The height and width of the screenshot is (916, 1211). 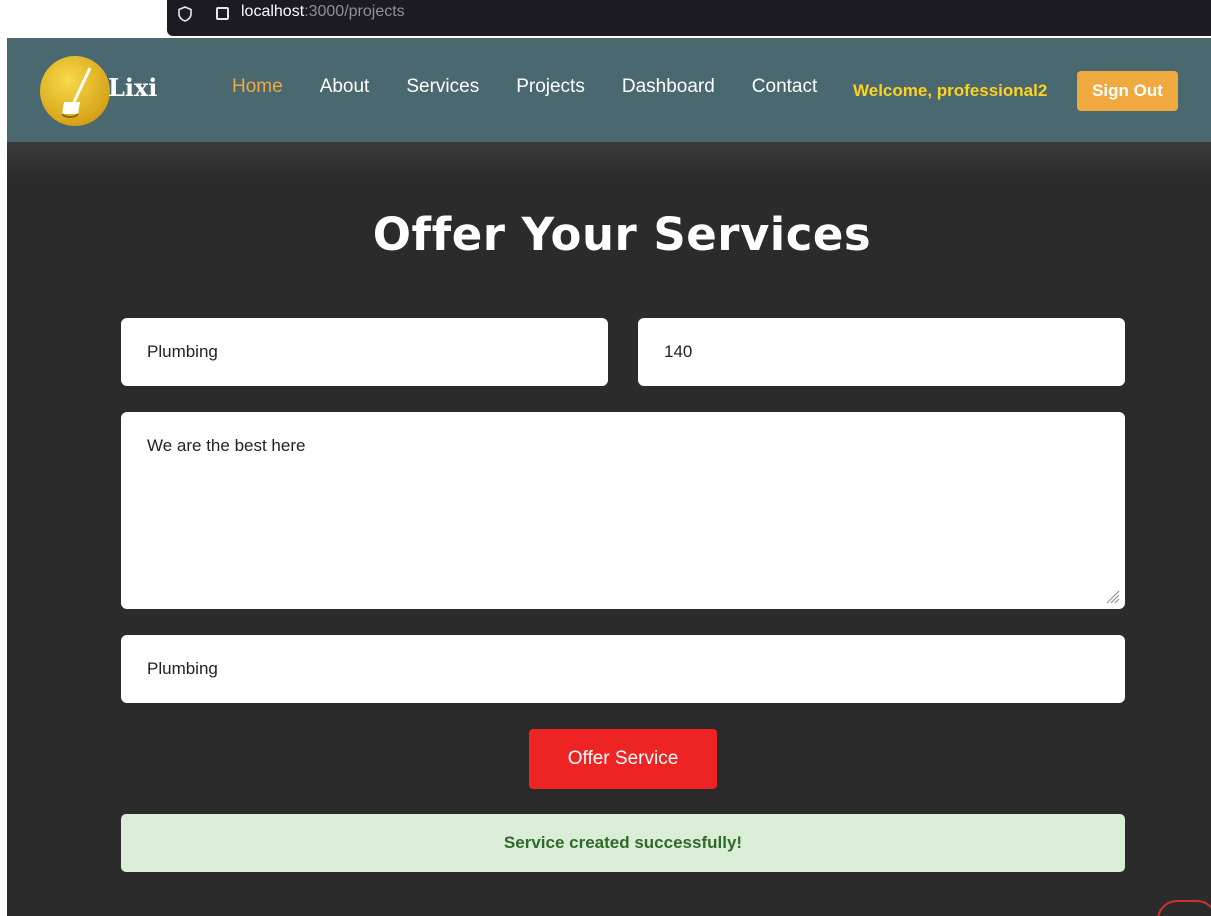 I want to click on url-text: localhost:3000/projects, so click(x=323, y=12).